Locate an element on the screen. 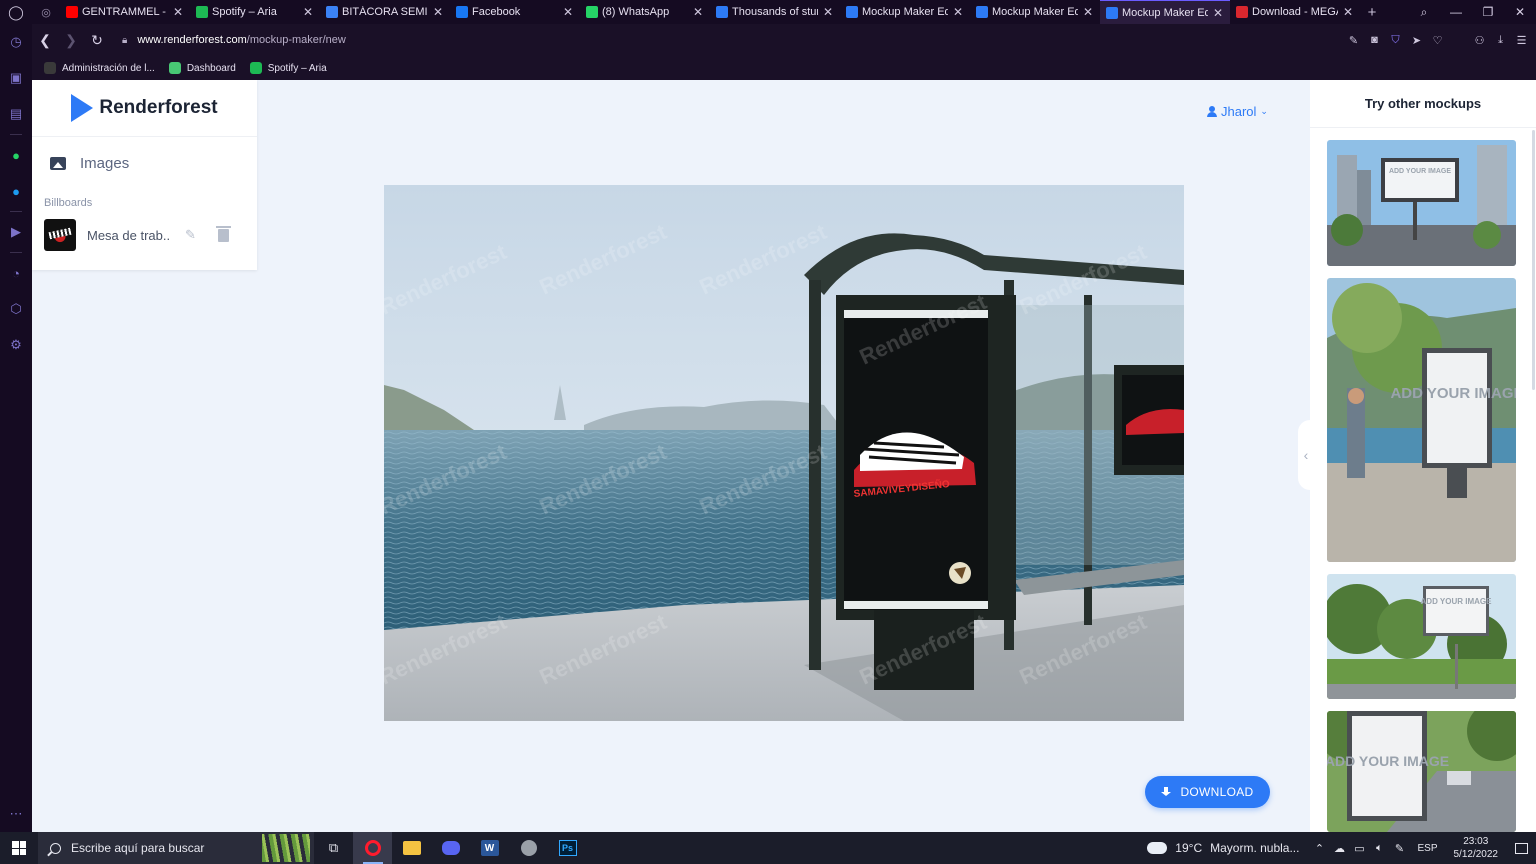 The height and width of the screenshot is (864, 1536). separator is located at coordinates (1458, 40).